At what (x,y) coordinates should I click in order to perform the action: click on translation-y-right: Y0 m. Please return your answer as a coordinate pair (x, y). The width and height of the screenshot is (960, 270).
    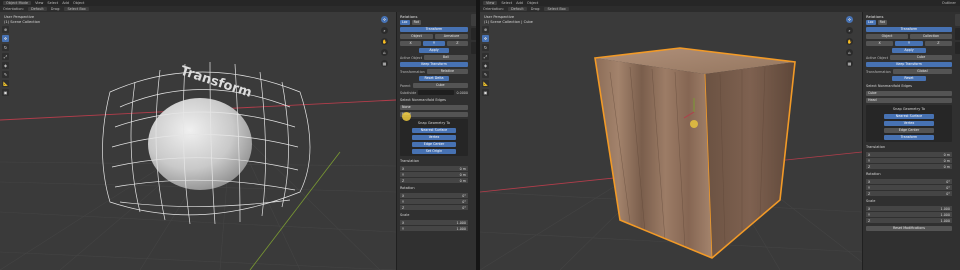
    Looking at the image, I should click on (909, 160).